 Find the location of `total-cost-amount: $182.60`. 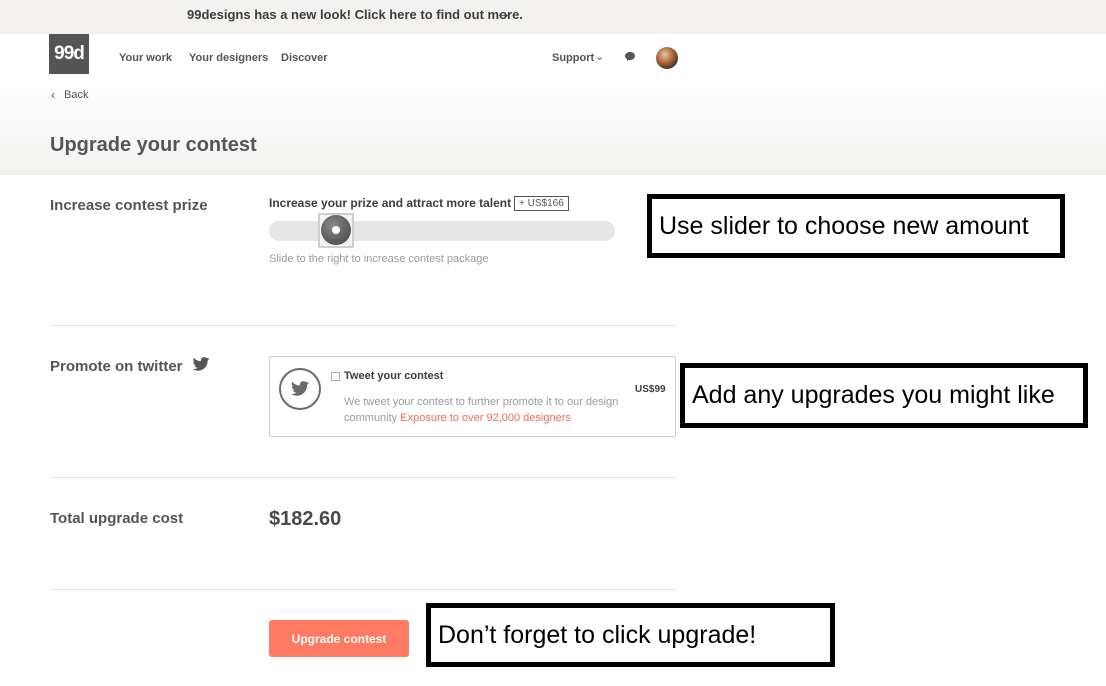

total-cost-amount: $182.60 is located at coordinates (305, 519).